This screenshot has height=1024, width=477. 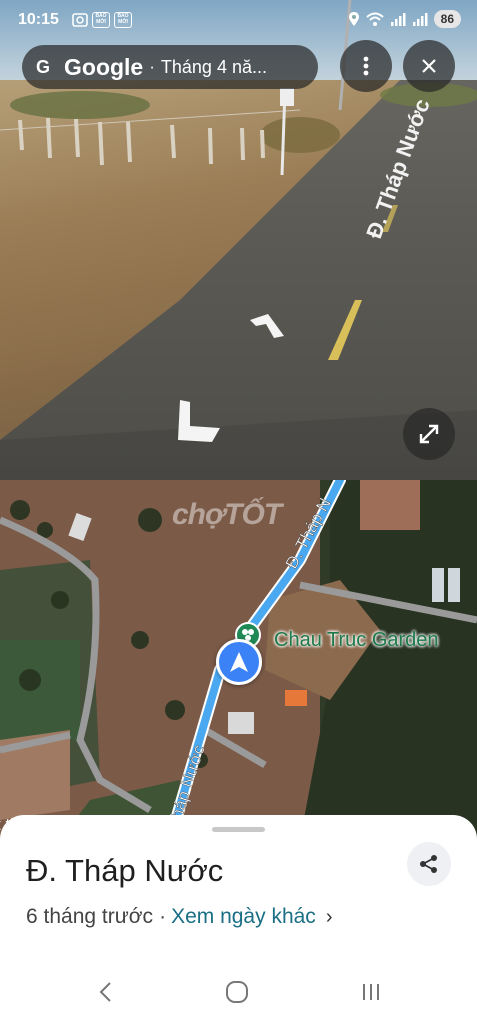 What do you see at coordinates (374, 19) in the screenshot?
I see `wifi-icon` at bounding box center [374, 19].